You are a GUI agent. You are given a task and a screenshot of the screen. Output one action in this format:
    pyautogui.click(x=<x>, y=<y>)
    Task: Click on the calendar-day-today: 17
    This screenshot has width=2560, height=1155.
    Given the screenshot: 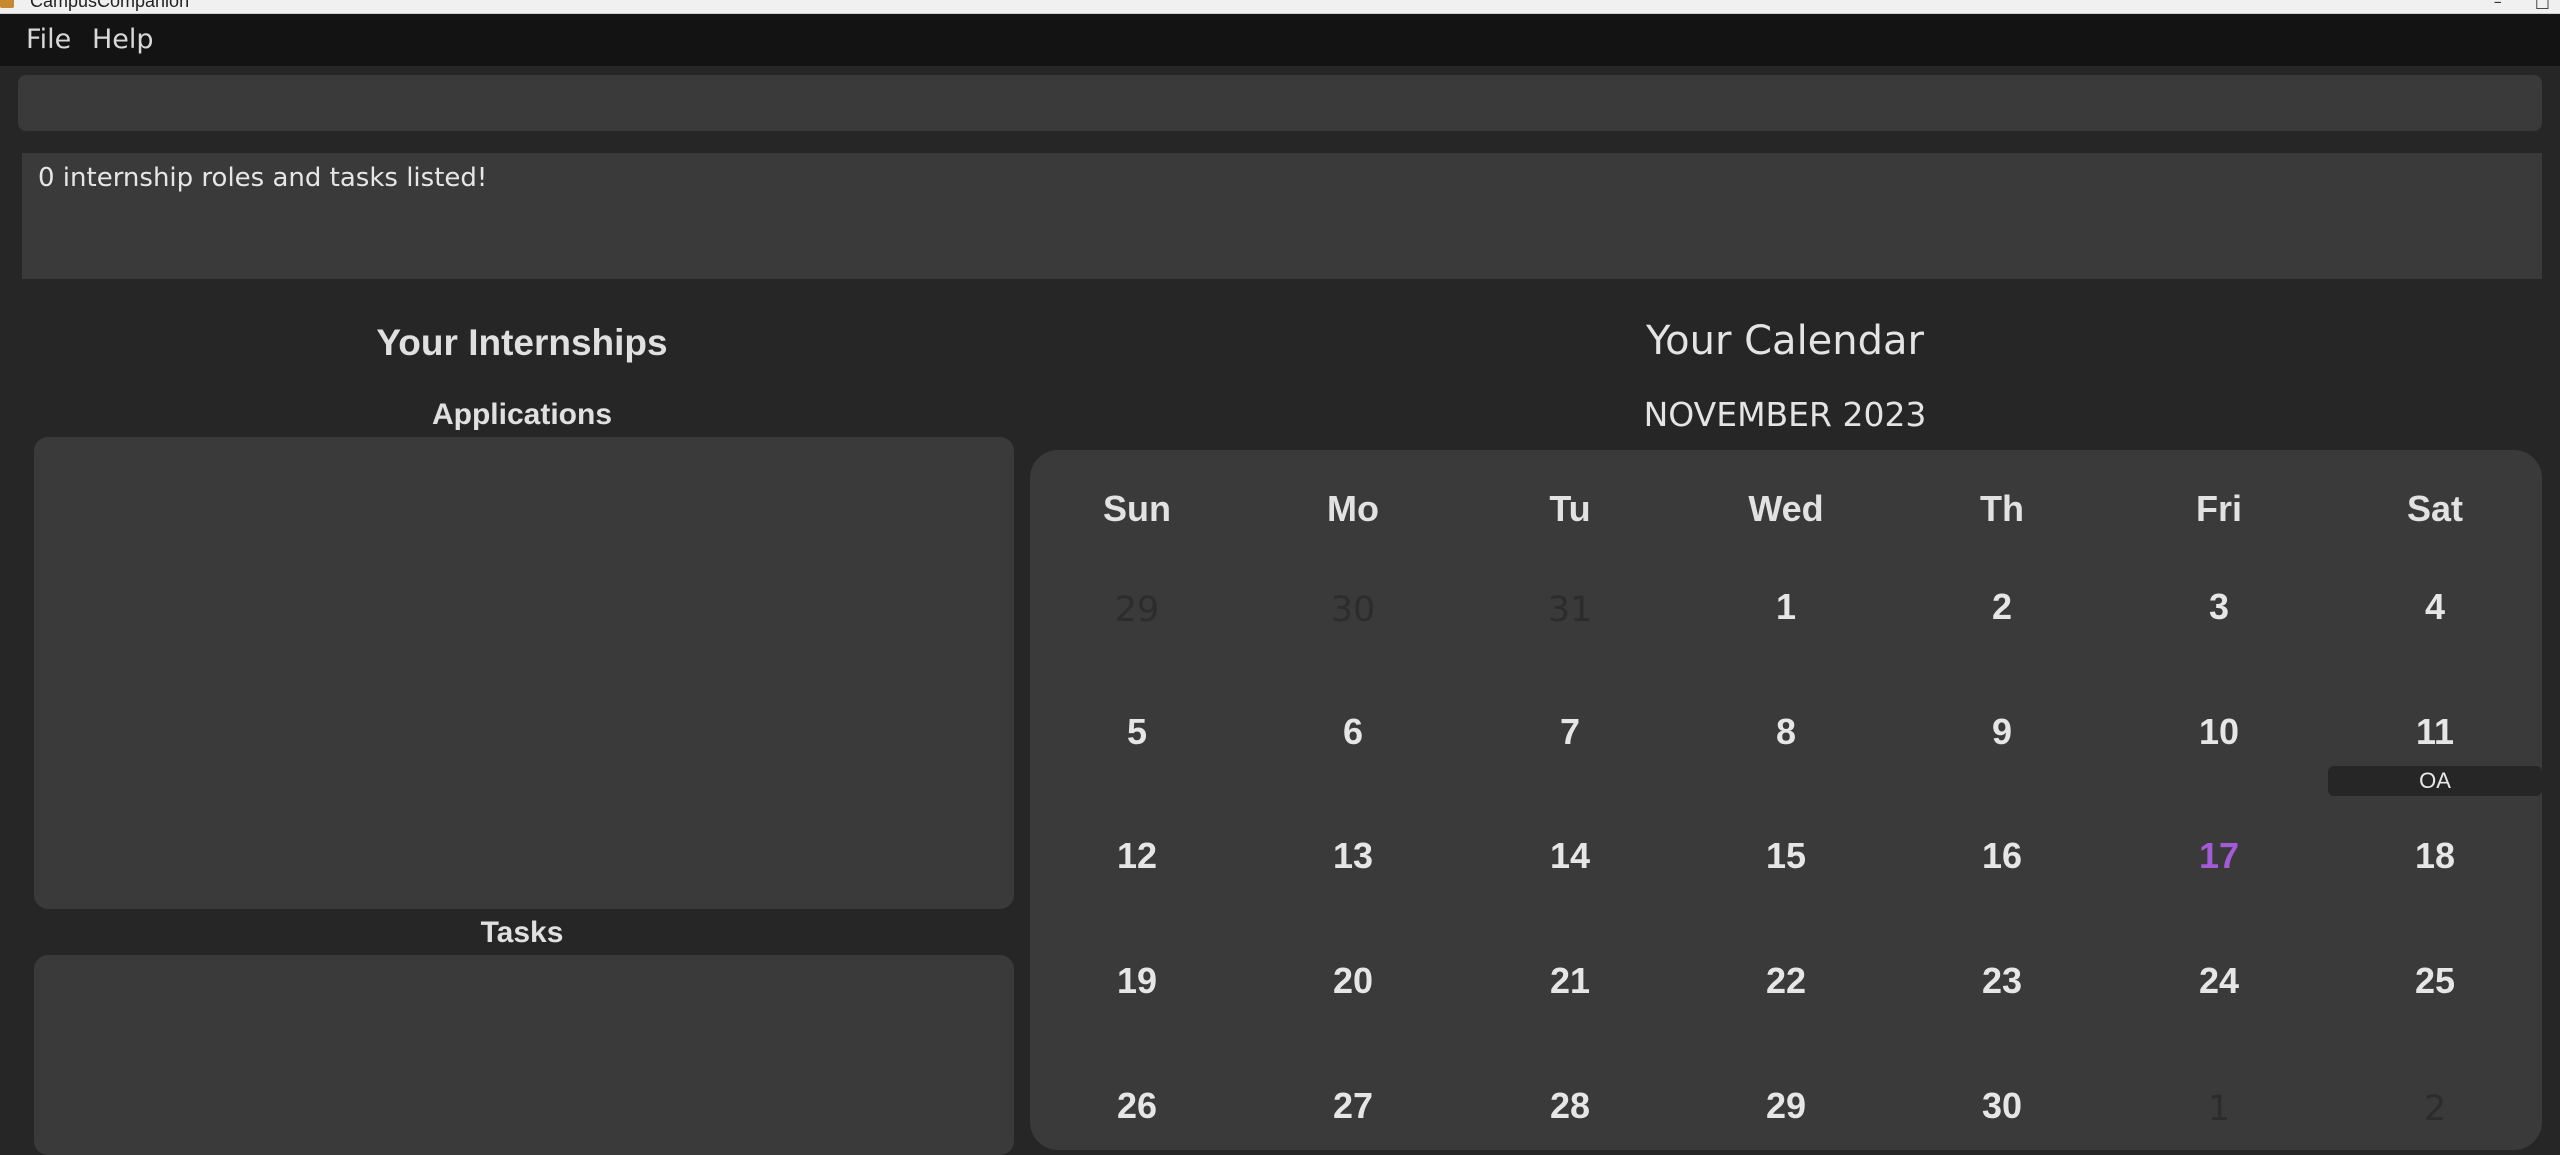 What is the action you would take?
    pyautogui.click(x=2219, y=856)
    